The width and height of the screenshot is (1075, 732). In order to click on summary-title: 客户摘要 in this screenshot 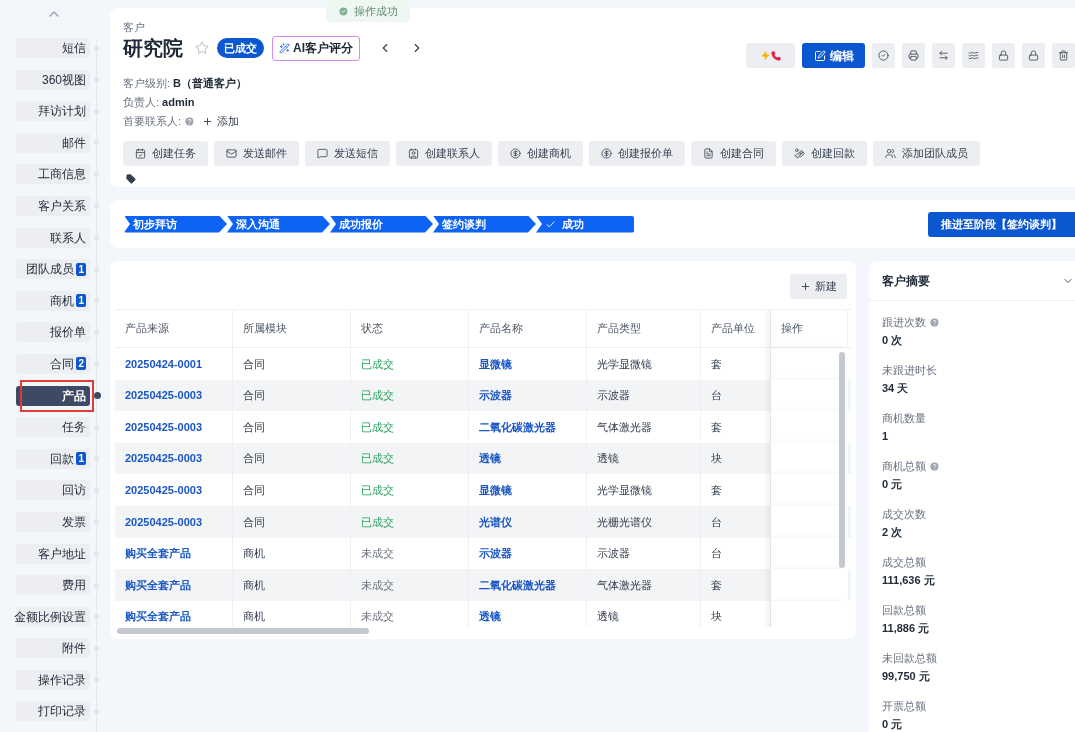, I will do `click(906, 281)`.